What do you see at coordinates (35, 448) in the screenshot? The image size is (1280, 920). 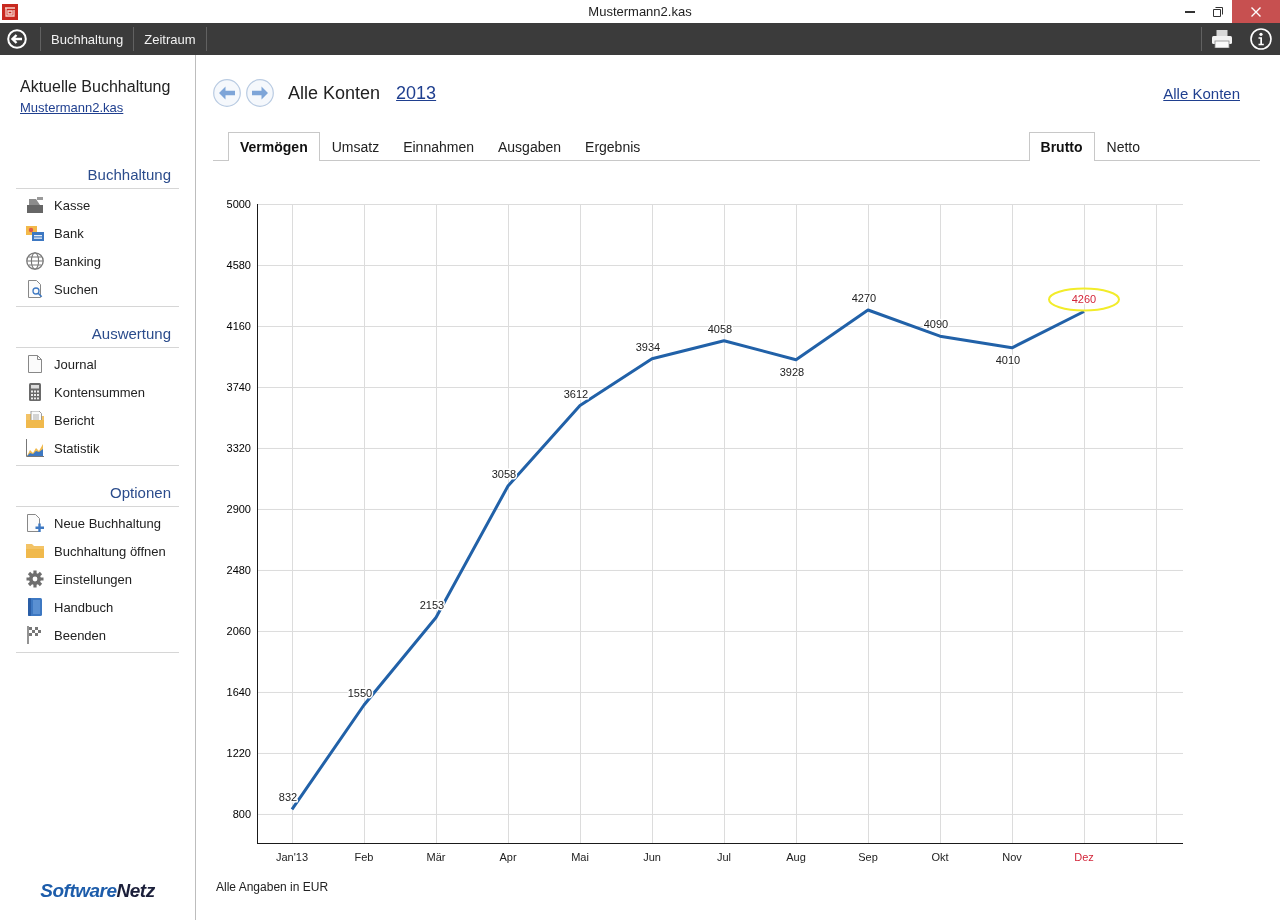 I see `area-chart-icon` at bounding box center [35, 448].